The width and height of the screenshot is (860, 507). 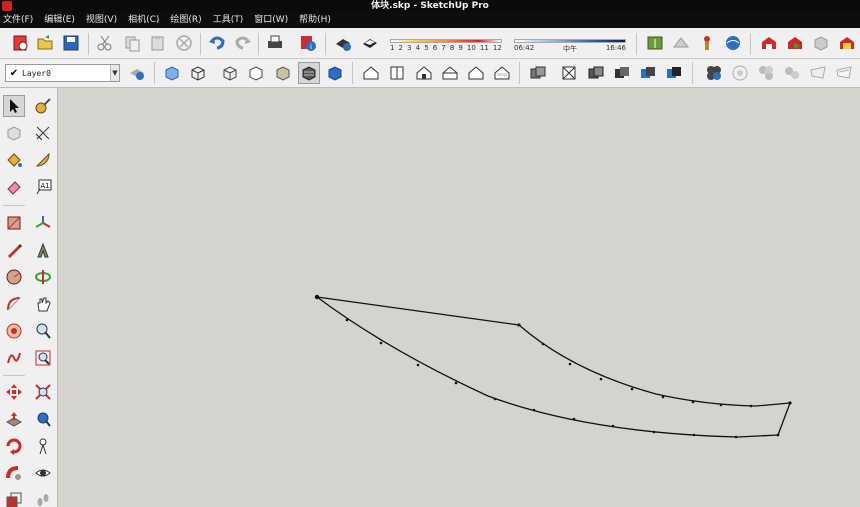 What do you see at coordinates (14, 277) in the screenshot?
I see `circle-tool-button` at bounding box center [14, 277].